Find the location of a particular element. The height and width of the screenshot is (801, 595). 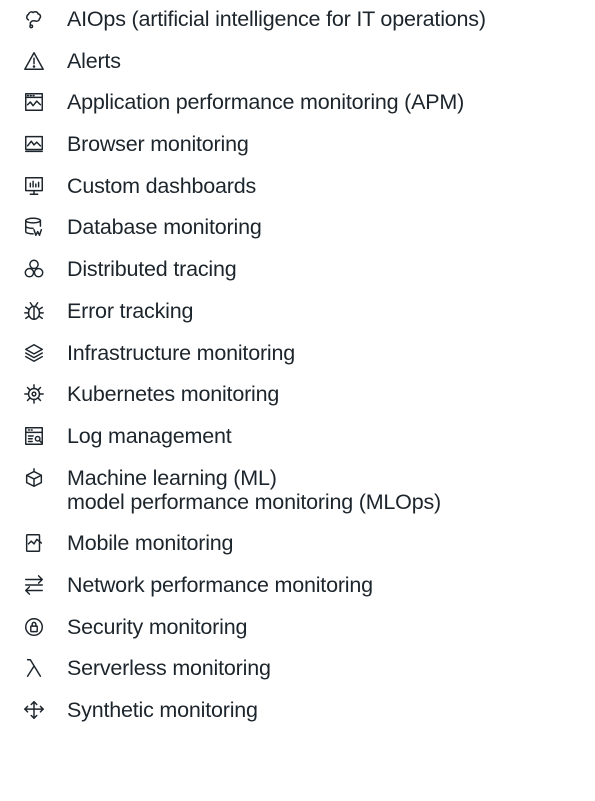

list-item-browser-monitoring: Browser monitoring is located at coordinates (297, 144).